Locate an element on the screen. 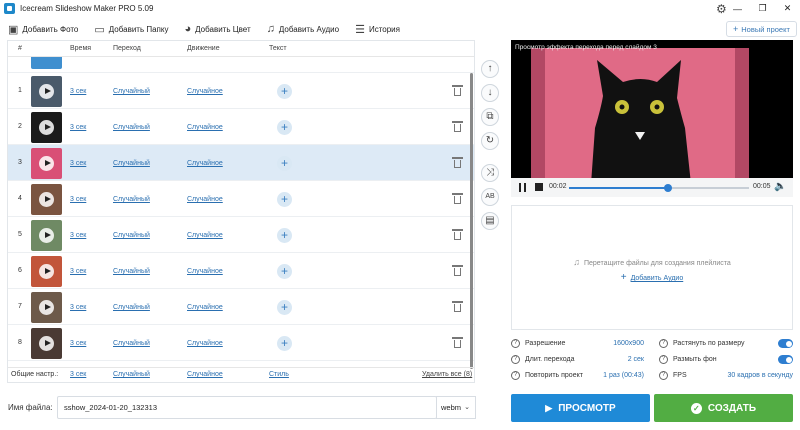 Image resolution: width=800 pixels, height=430 pixels. table-row: 3 3 сек Случайный Случайное + is located at coordinates (241, 163).